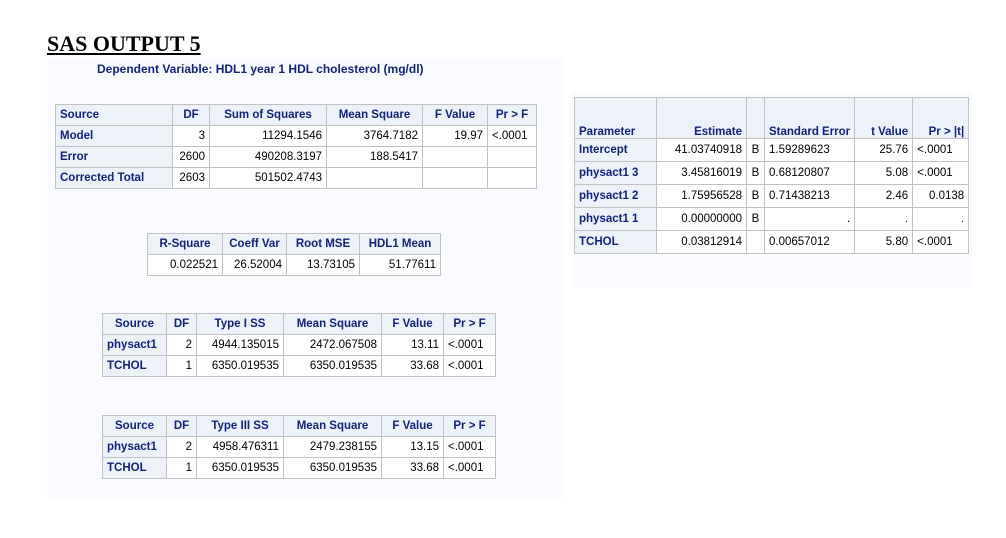  What do you see at coordinates (469, 426) in the screenshot?
I see `type3-header-pr-f: Pr > F` at bounding box center [469, 426].